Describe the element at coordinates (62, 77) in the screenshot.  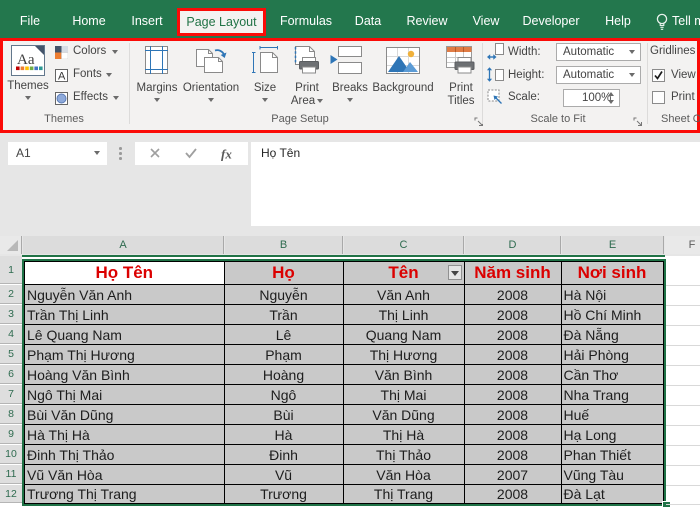
I see `svg-text: A` at that location.